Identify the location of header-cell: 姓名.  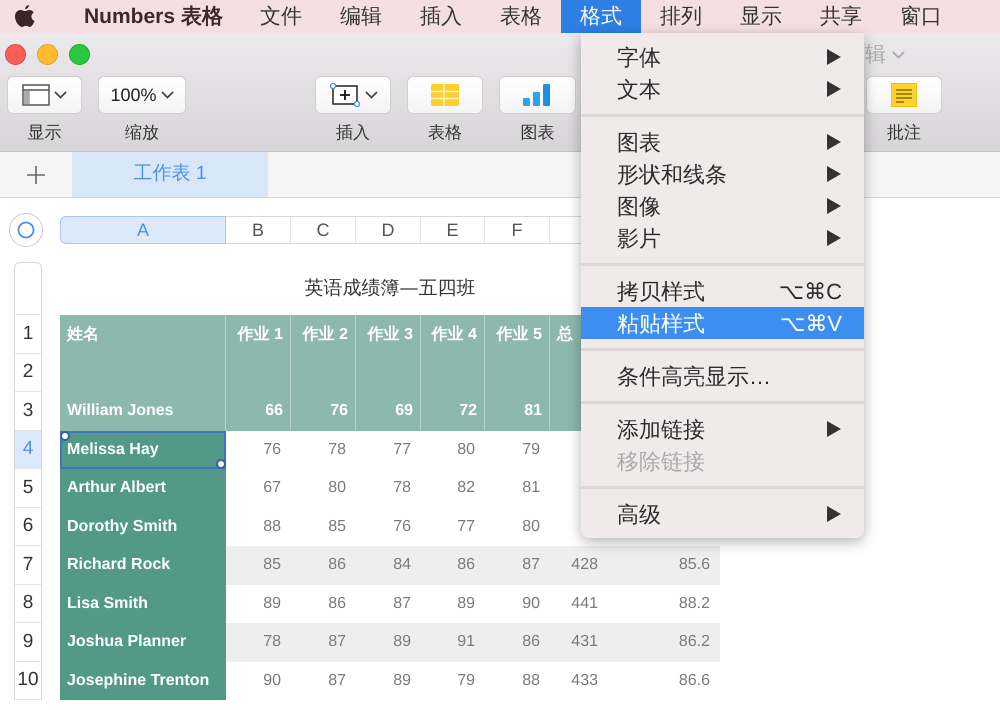
(143, 334).